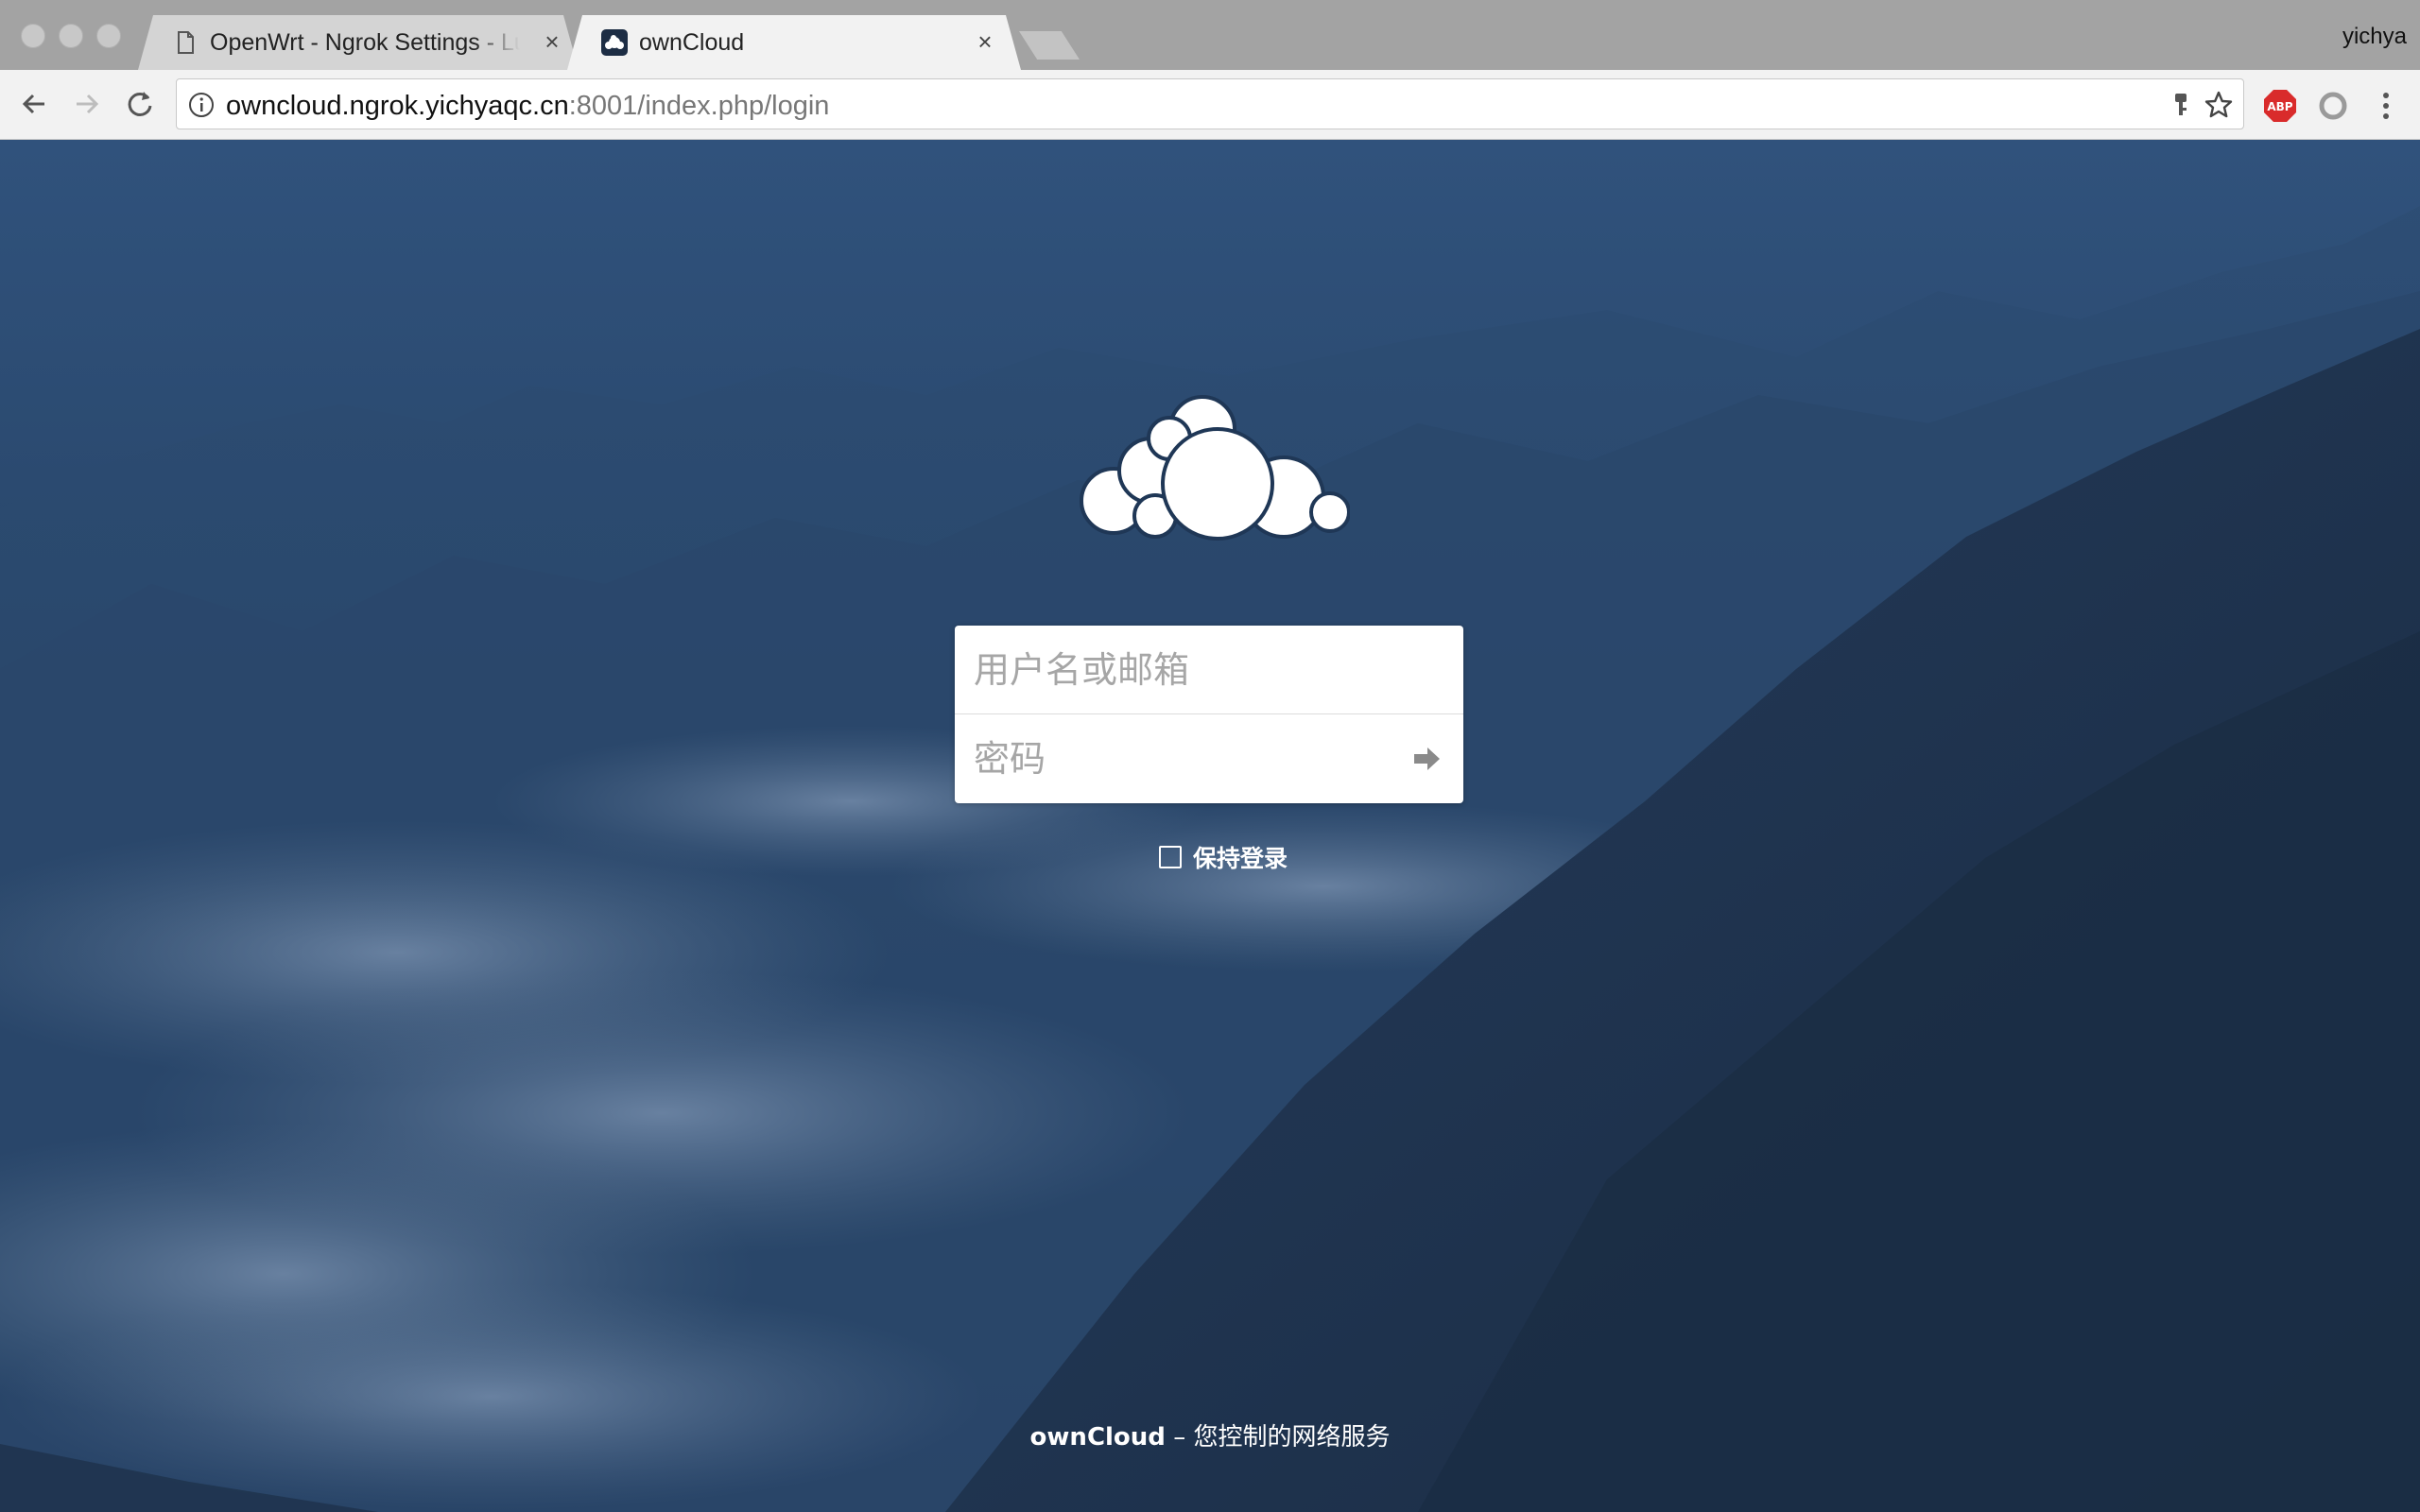 This screenshot has height=1512, width=2420. I want to click on adblock-plus-icon: ABP, so click(2280, 106).